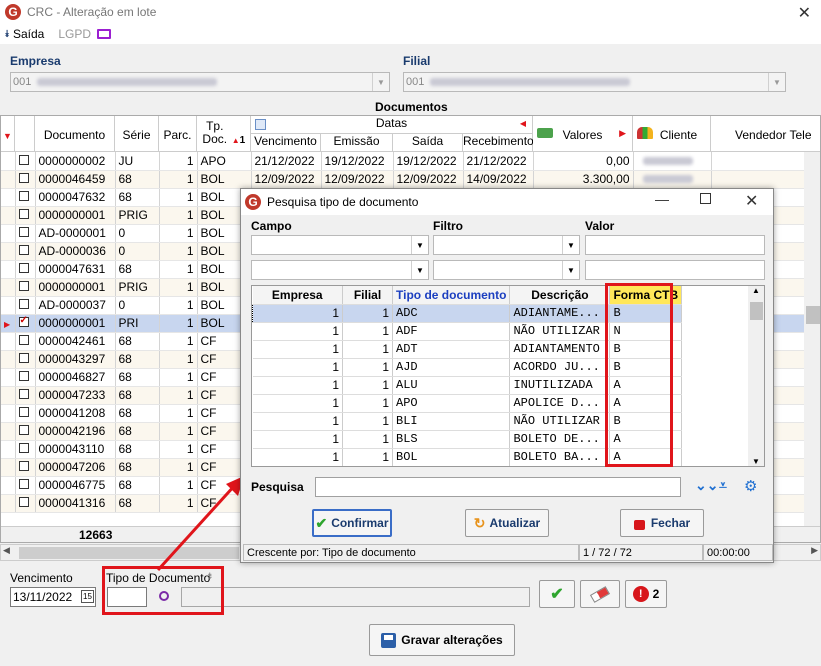  I want to click on dlg-header-empresa: Empresa, so click(297, 295).